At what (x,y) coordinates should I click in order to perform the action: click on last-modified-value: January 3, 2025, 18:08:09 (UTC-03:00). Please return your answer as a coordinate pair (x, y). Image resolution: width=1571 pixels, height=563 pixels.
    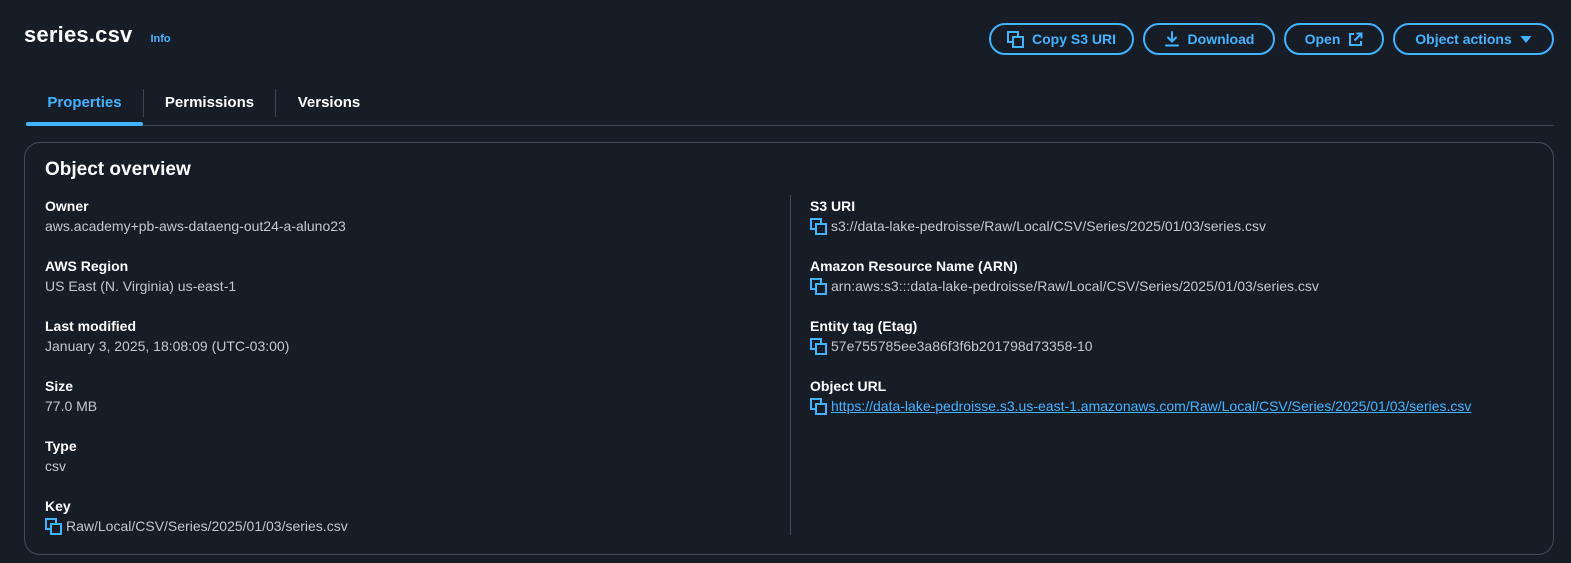
    Looking at the image, I should click on (167, 346).